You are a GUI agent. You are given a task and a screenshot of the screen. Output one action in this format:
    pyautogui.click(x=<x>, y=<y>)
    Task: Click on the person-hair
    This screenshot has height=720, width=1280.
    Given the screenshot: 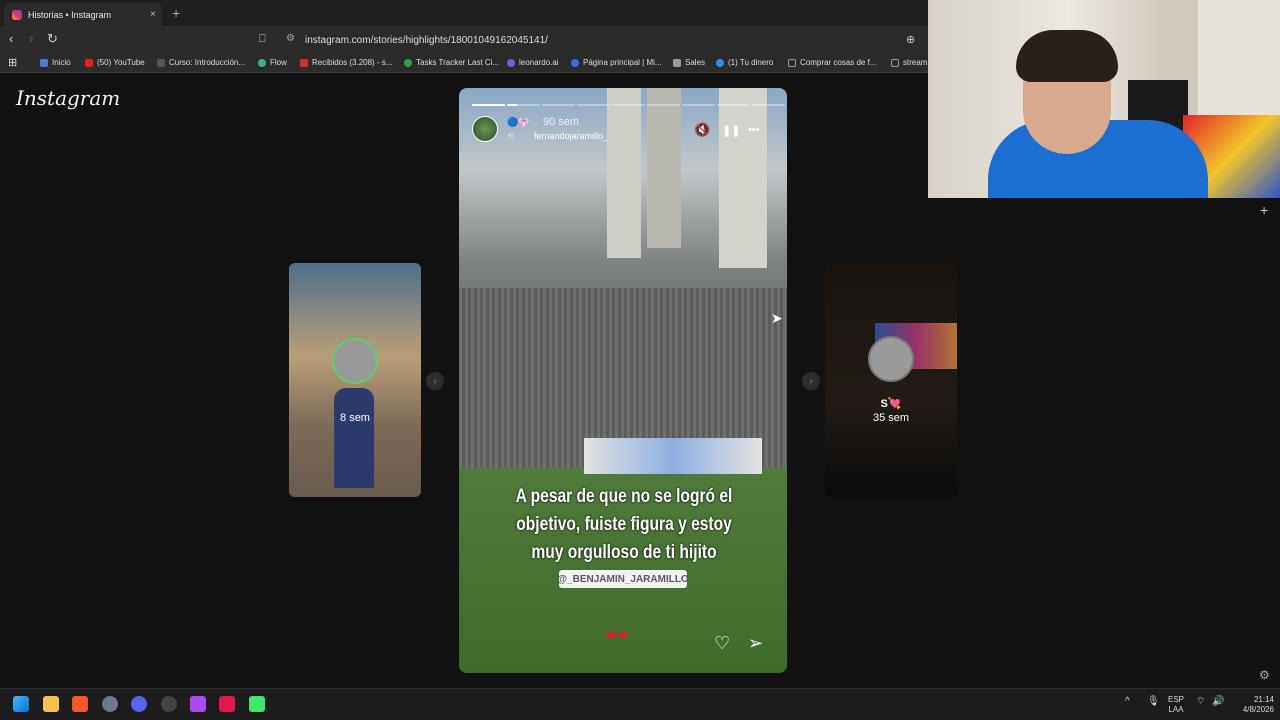 What is the action you would take?
    pyautogui.click(x=1067, y=56)
    